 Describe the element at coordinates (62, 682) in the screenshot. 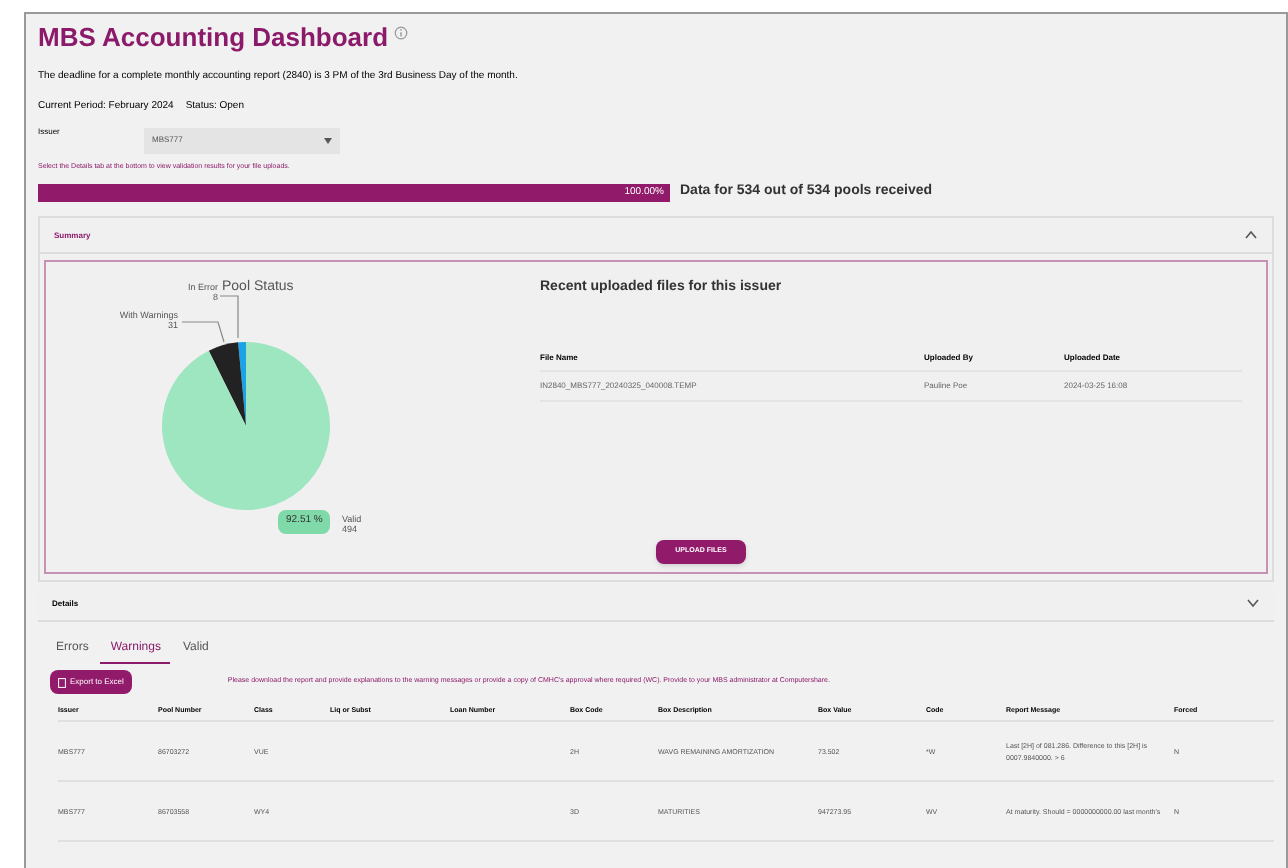

I see `file-icon` at that location.